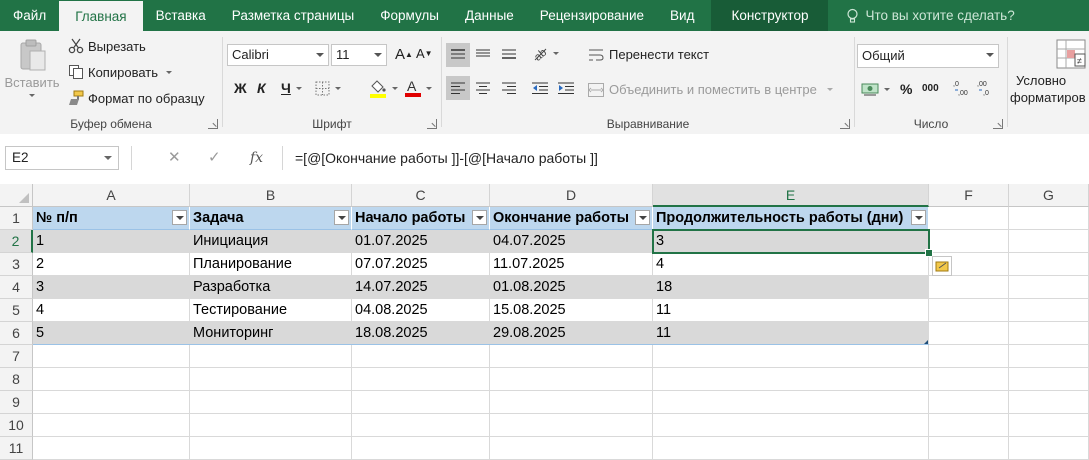  Describe the element at coordinates (489, 15) in the screenshot. I see `tab-data: Данные` at that location.